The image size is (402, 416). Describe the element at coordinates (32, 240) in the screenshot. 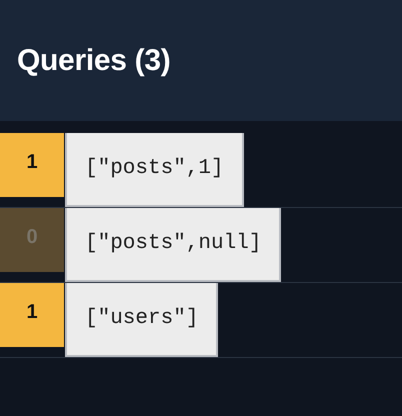

I see `observer-count: 0` at that location.